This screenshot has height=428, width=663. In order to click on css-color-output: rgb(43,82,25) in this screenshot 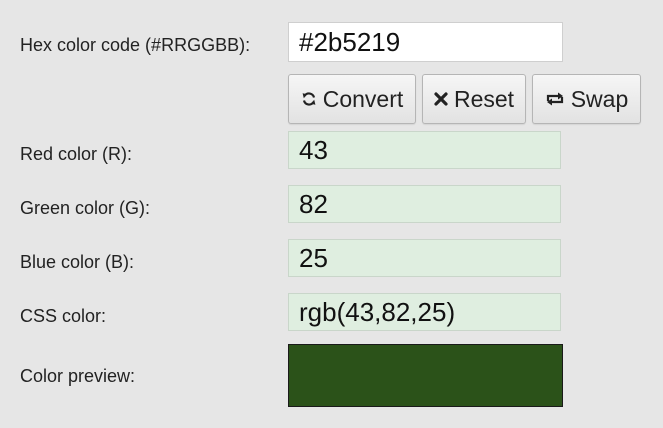, I will do `click(424, 312)`.